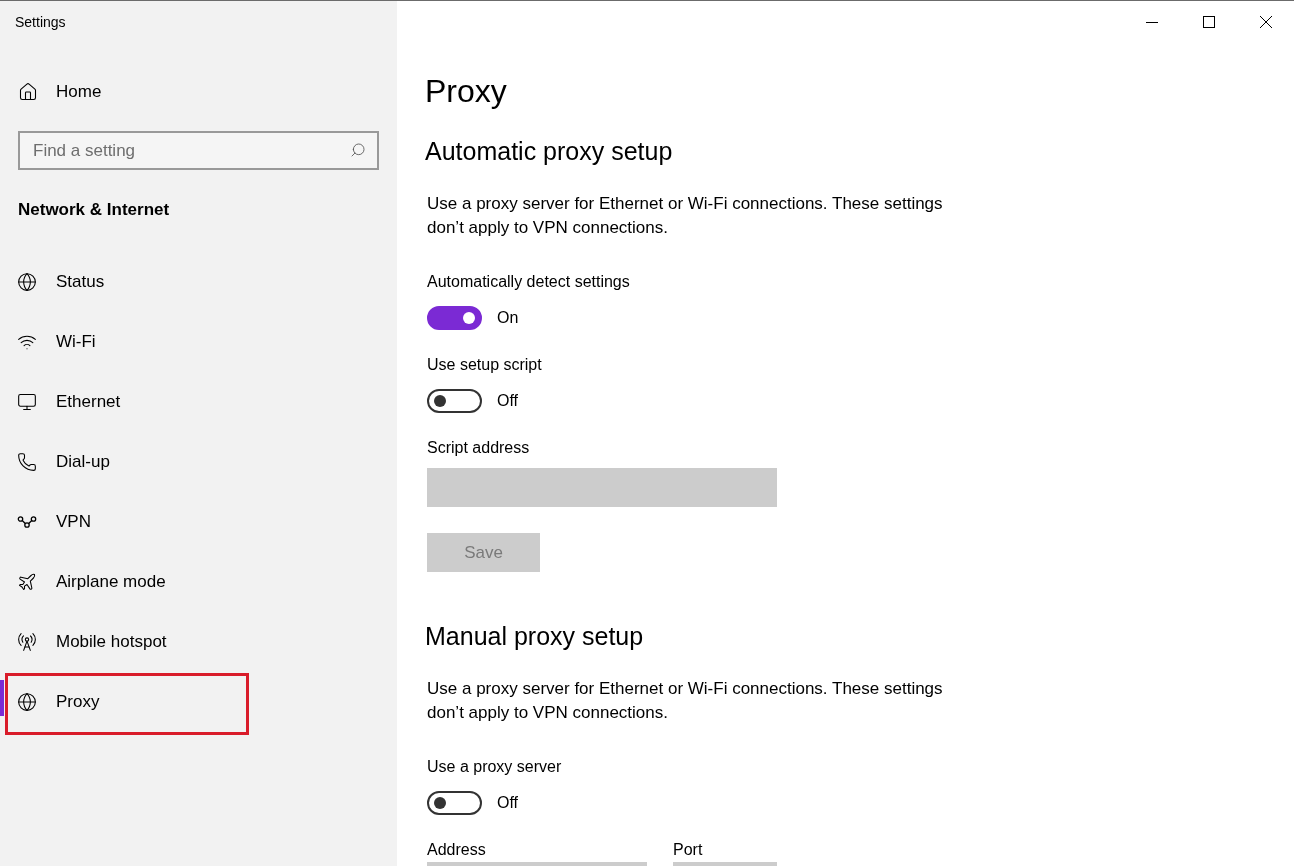 The image size is (1294, 866). Describe the element at coordinates (198, 462) in the screenshot. I see `sidebar-item: Dial-up` at that location.